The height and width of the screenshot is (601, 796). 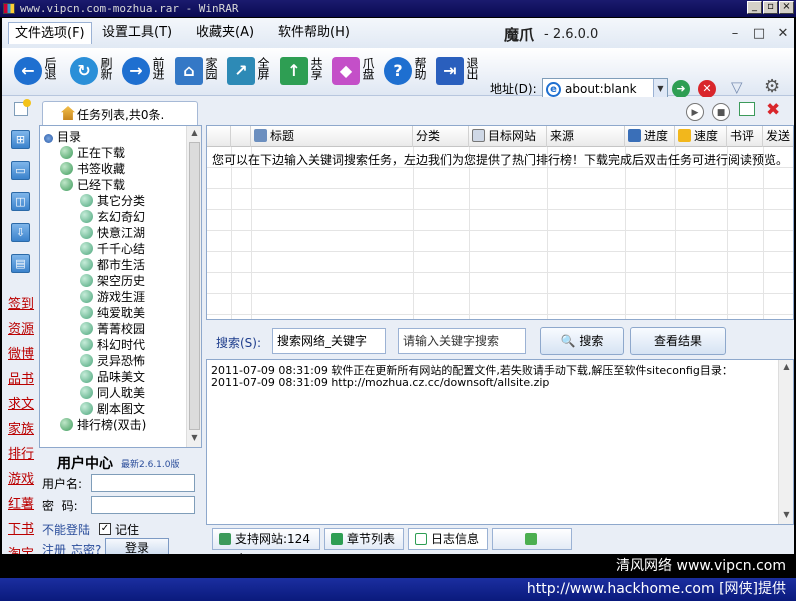 I want to click on menu-favorites: 收藏夹(A), so click(x=225, y=33).